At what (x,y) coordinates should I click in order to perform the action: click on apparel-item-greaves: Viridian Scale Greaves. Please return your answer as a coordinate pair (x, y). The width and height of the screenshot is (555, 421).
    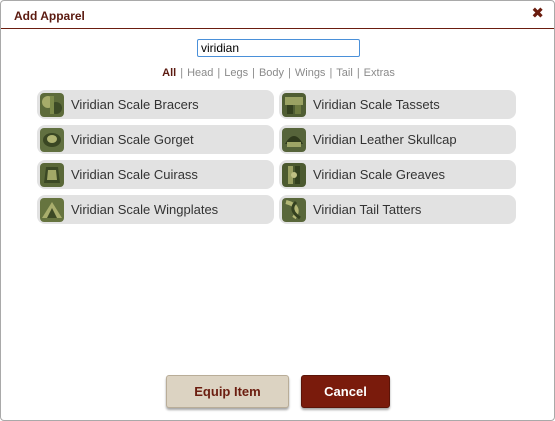
    Looking at the image, I should click on (397, 174).